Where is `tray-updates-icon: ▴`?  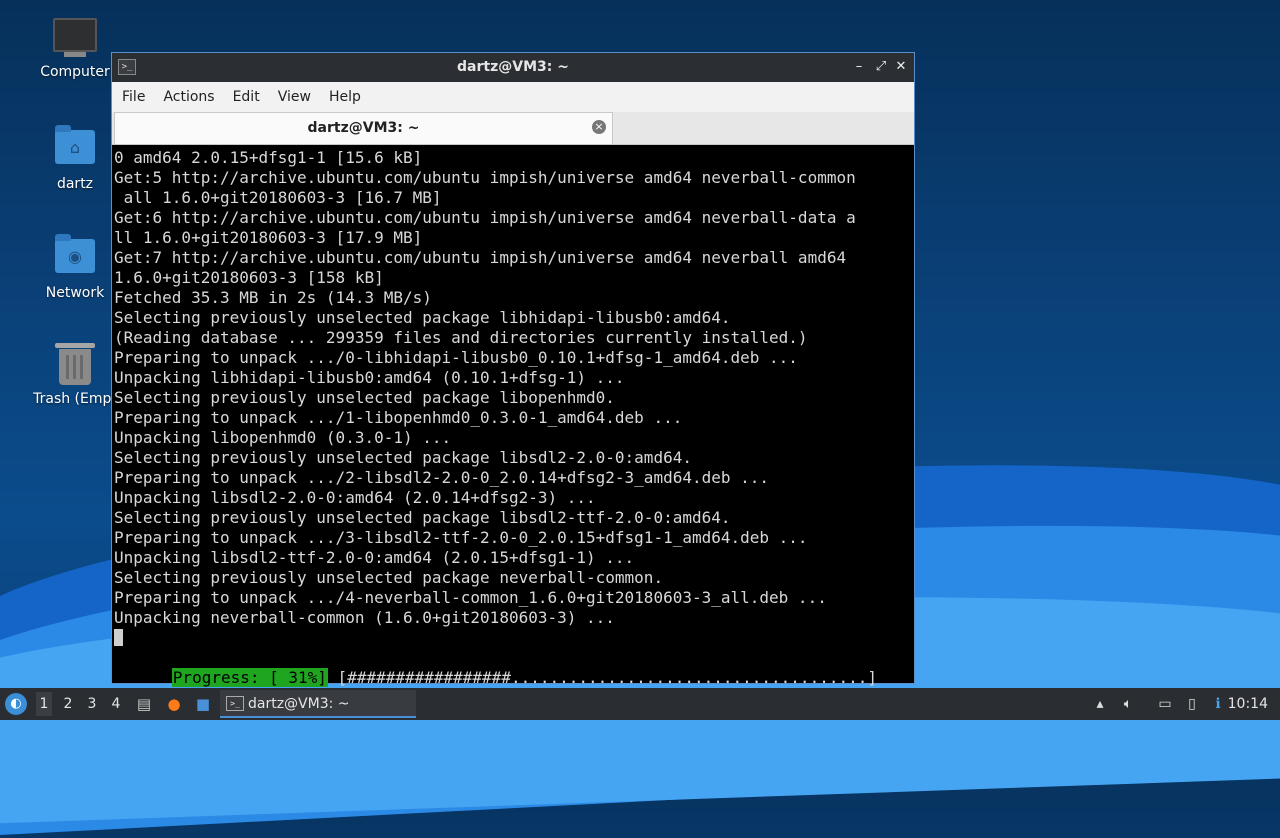 tray-updates-icon: ▴ is located at coordinates (1100, 704).